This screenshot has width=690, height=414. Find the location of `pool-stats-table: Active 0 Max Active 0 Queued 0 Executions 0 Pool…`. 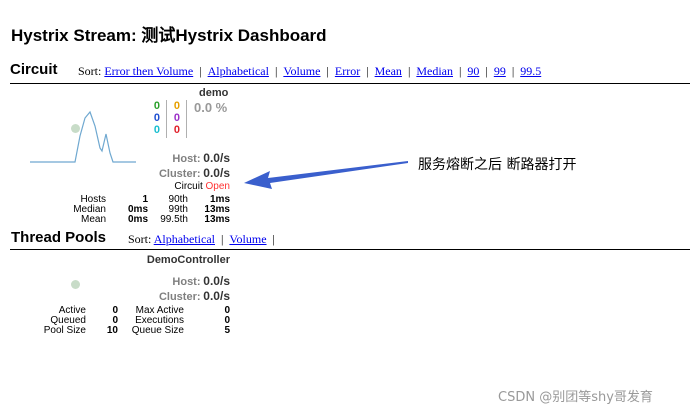

pool-stats-table: Active 0 Max Active 0 Queued 0 Executions 0 Pool… is located at coordinates (135, 321).